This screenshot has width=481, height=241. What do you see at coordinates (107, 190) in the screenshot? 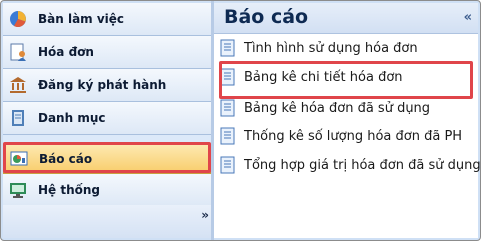
I see `sidebar-item-he-thong: Hệ thống` at bounding box center [107, 190].